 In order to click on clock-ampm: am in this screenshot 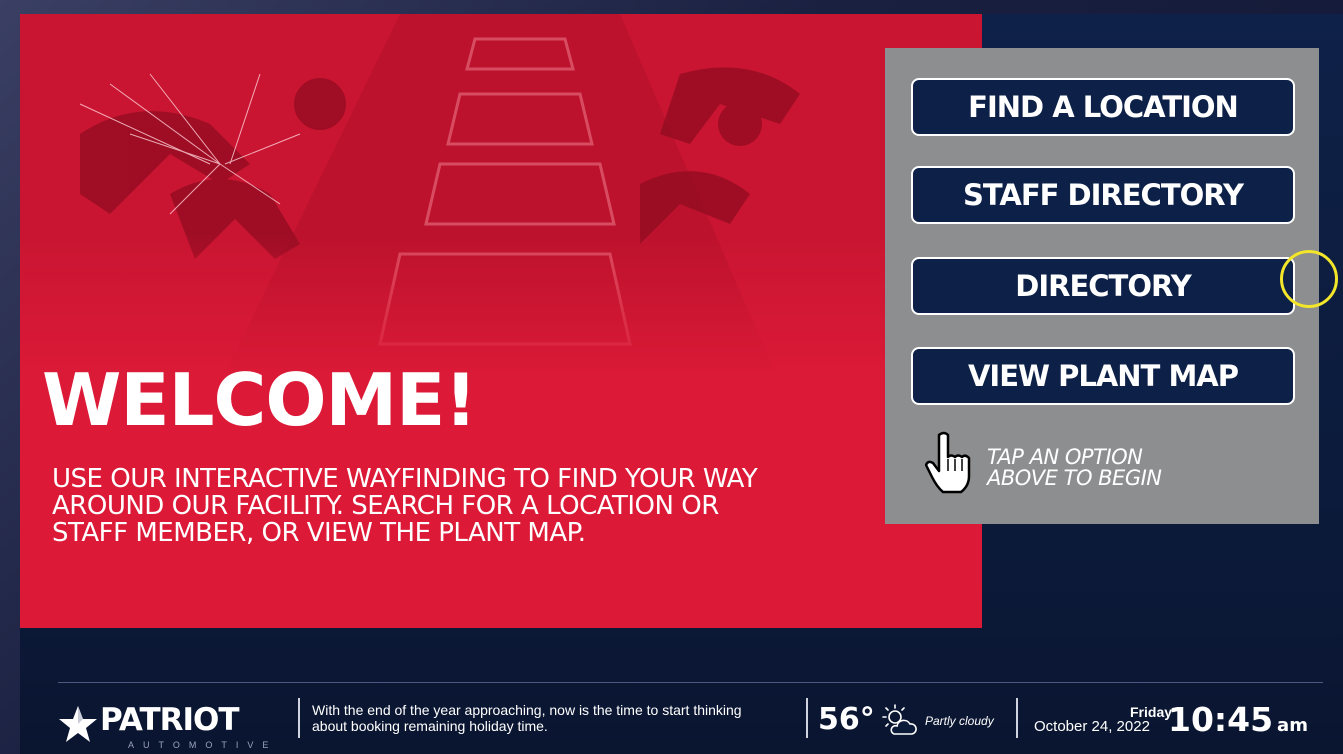, I will do `click(1292, 725)`.